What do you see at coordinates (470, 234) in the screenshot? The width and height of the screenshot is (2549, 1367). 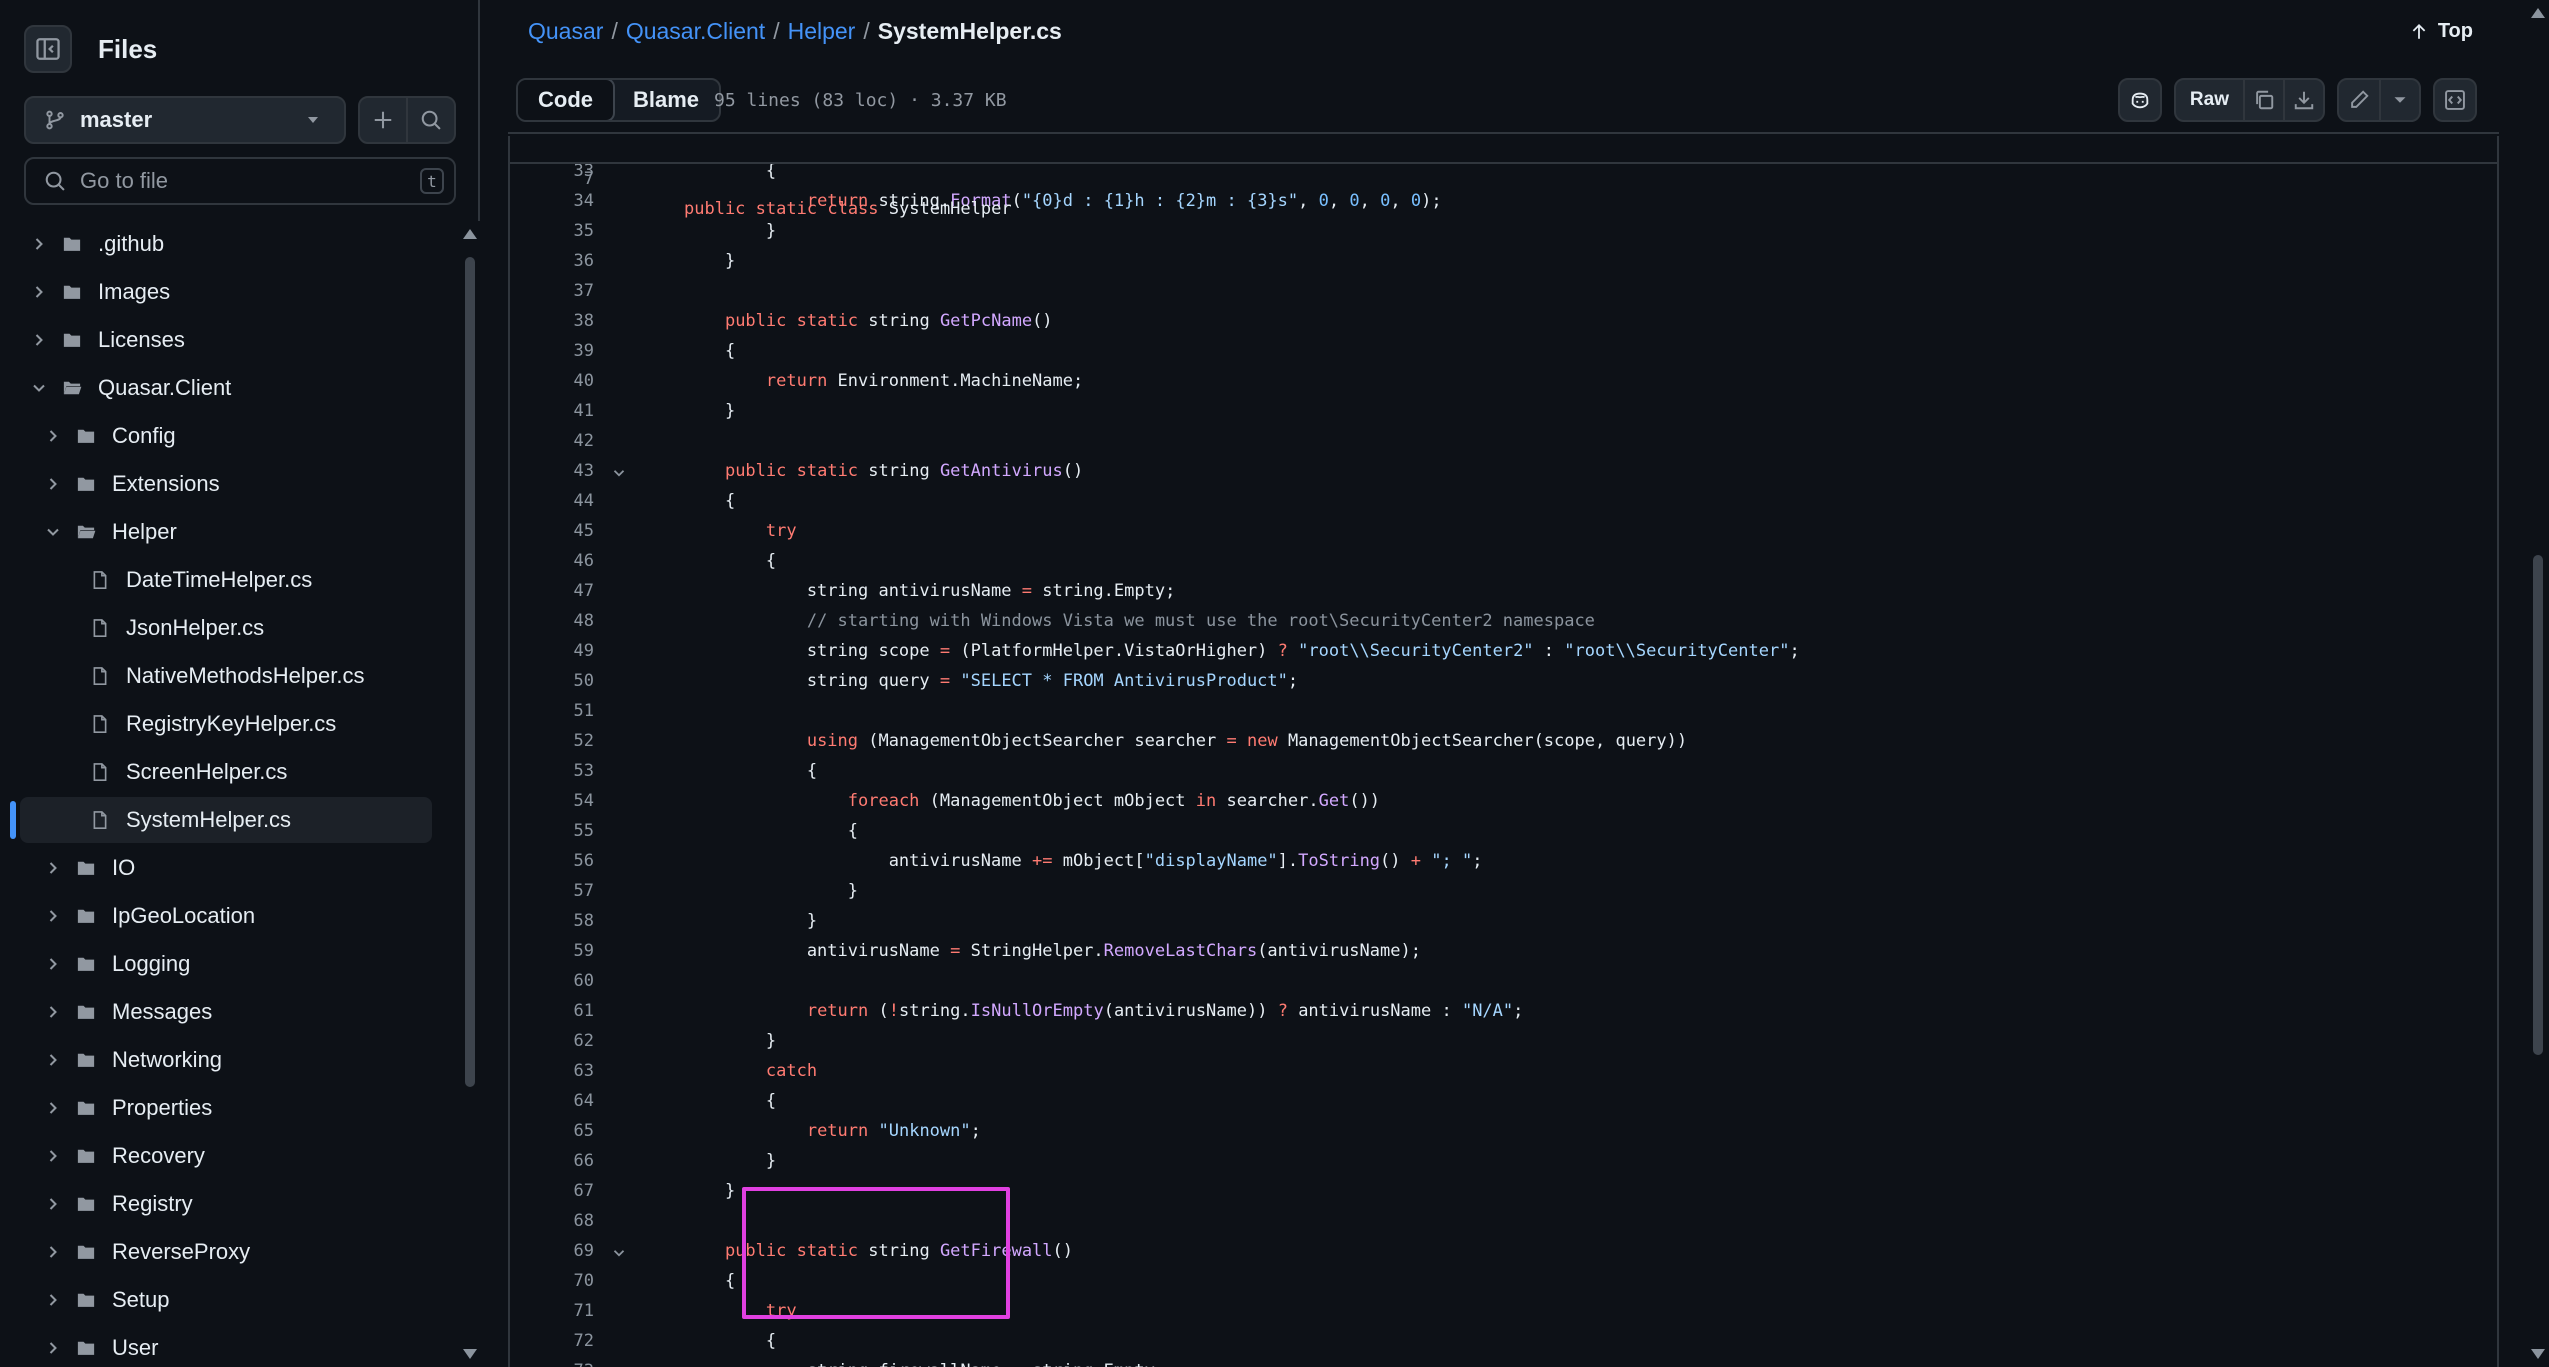 I see `scroll-up-arrow-icon` at bounding box center [470, 234].